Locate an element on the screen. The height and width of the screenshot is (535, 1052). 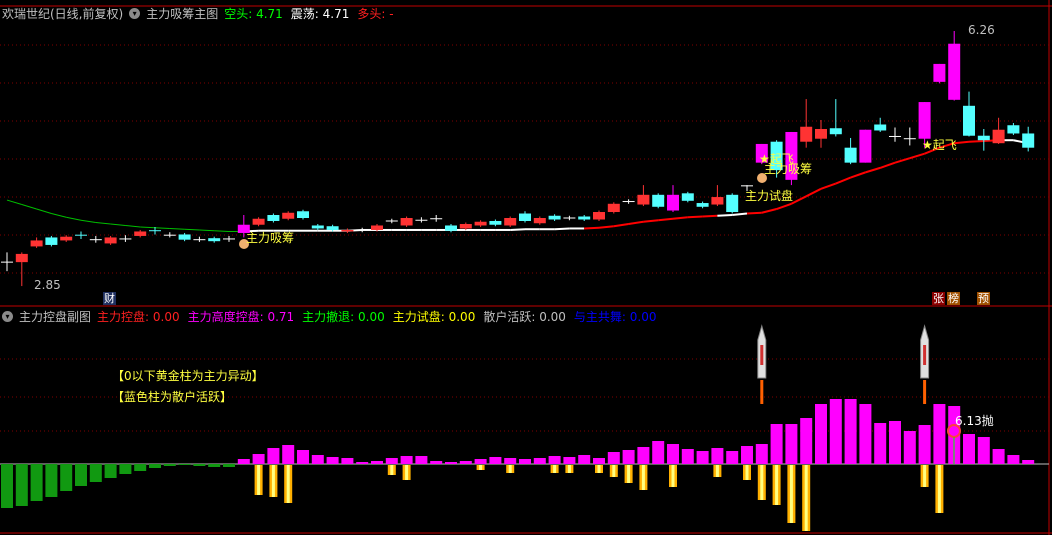
header-item: 主力控盘: 0.00 is located at coordinates (138, 316).